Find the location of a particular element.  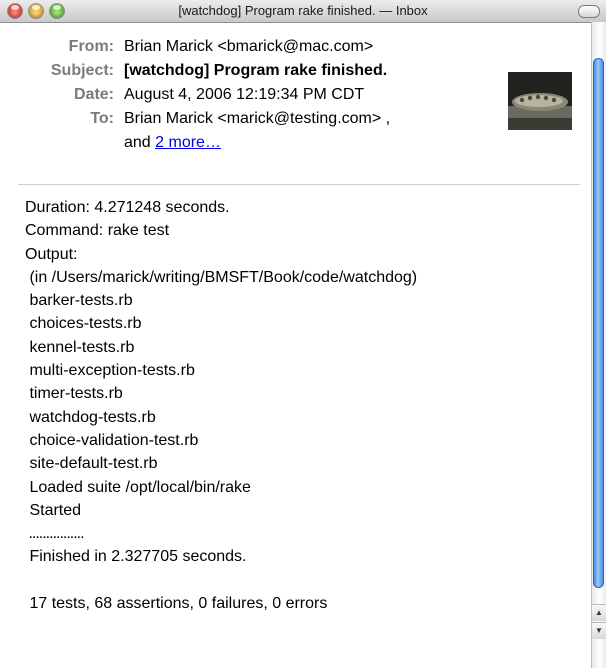

body-line: Output: is located at coordinates (51, 254).